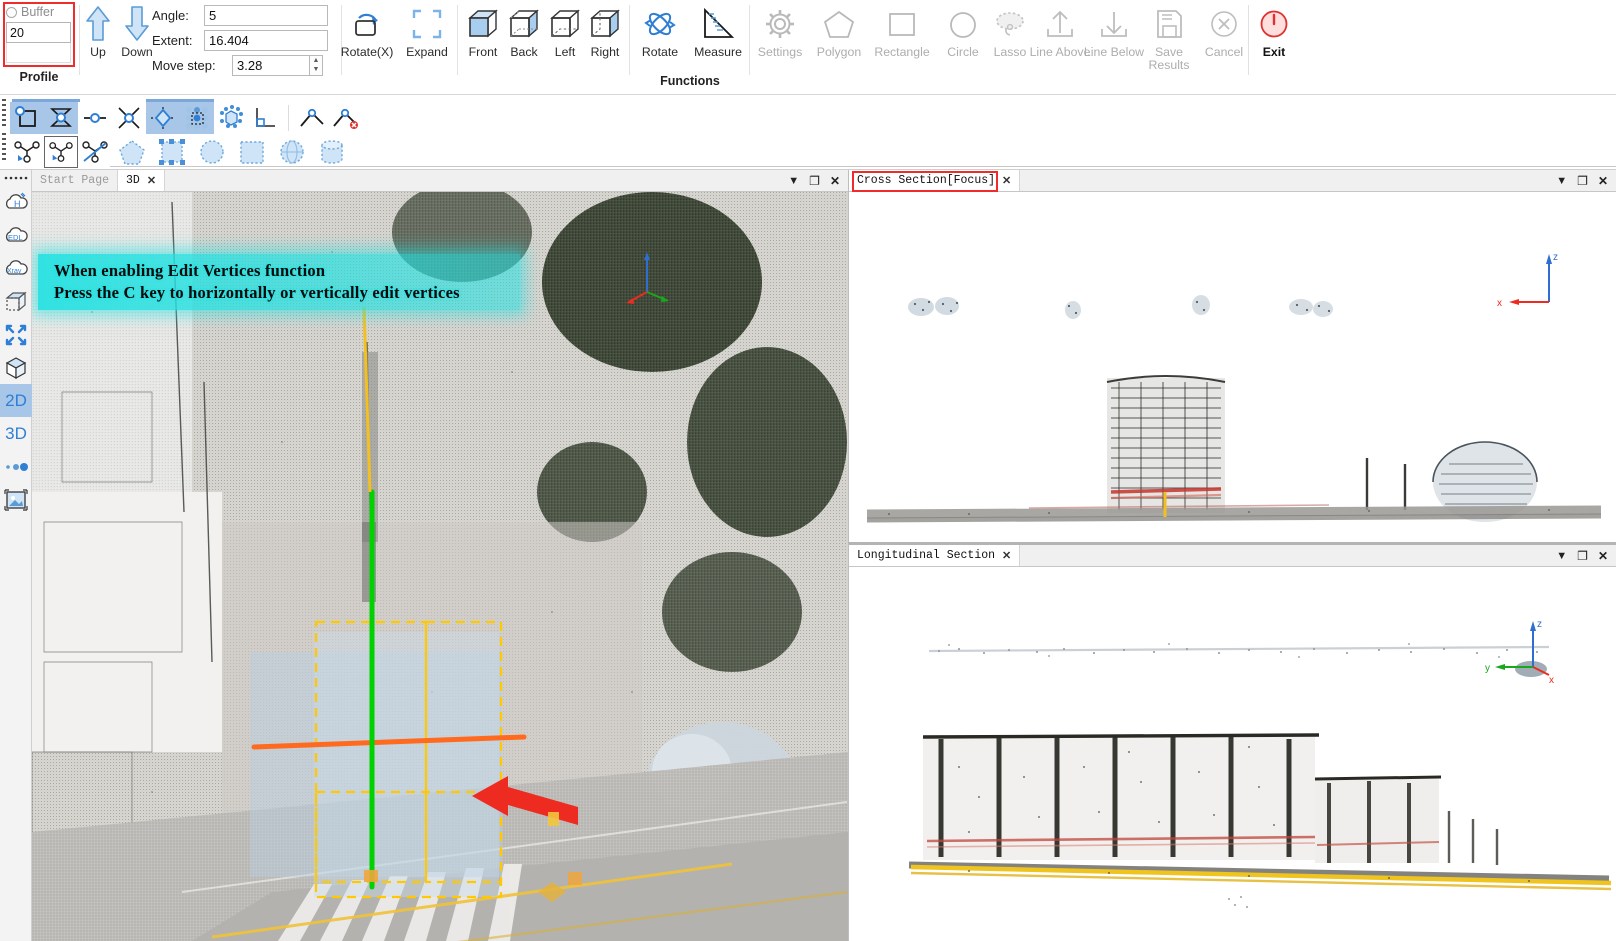 This screenshot has width=1616, height=941. What do you see at coordinates (231, 118) in the screenshot?
I see `point-cloud-cube-icon` at bounding box center [231, 118].